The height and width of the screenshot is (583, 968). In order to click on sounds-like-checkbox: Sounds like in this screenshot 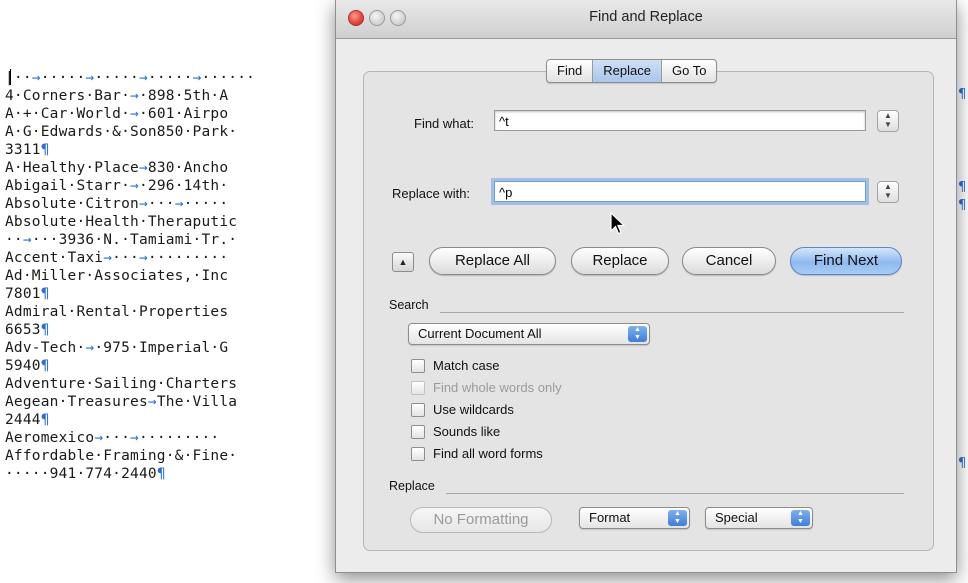, I will do `click(455, 431)`.